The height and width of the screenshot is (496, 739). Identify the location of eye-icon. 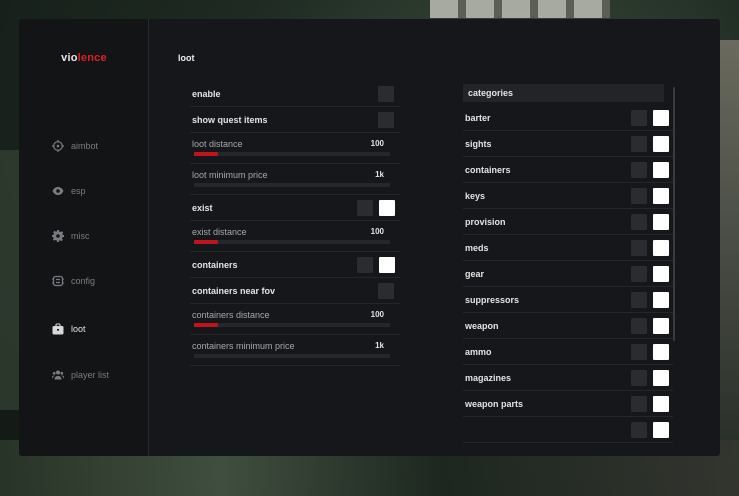
(58, 191).